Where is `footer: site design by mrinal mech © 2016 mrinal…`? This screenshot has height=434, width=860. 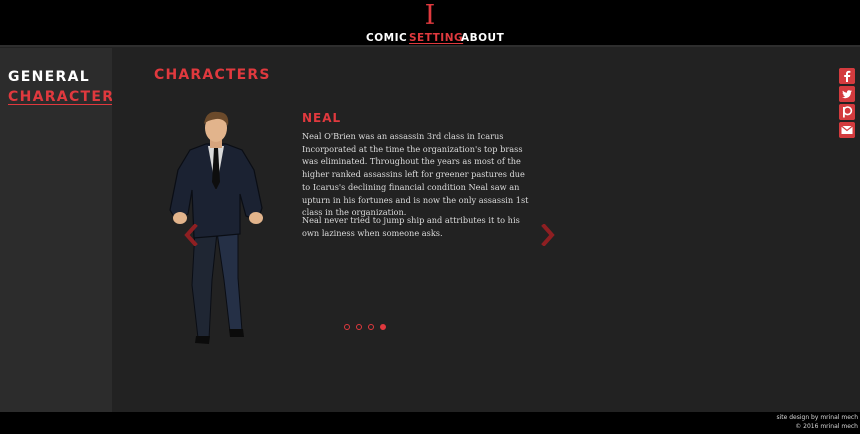 footer: site design by mrinal mech © 2016 mrinal… is located at coordinates (430, 423).